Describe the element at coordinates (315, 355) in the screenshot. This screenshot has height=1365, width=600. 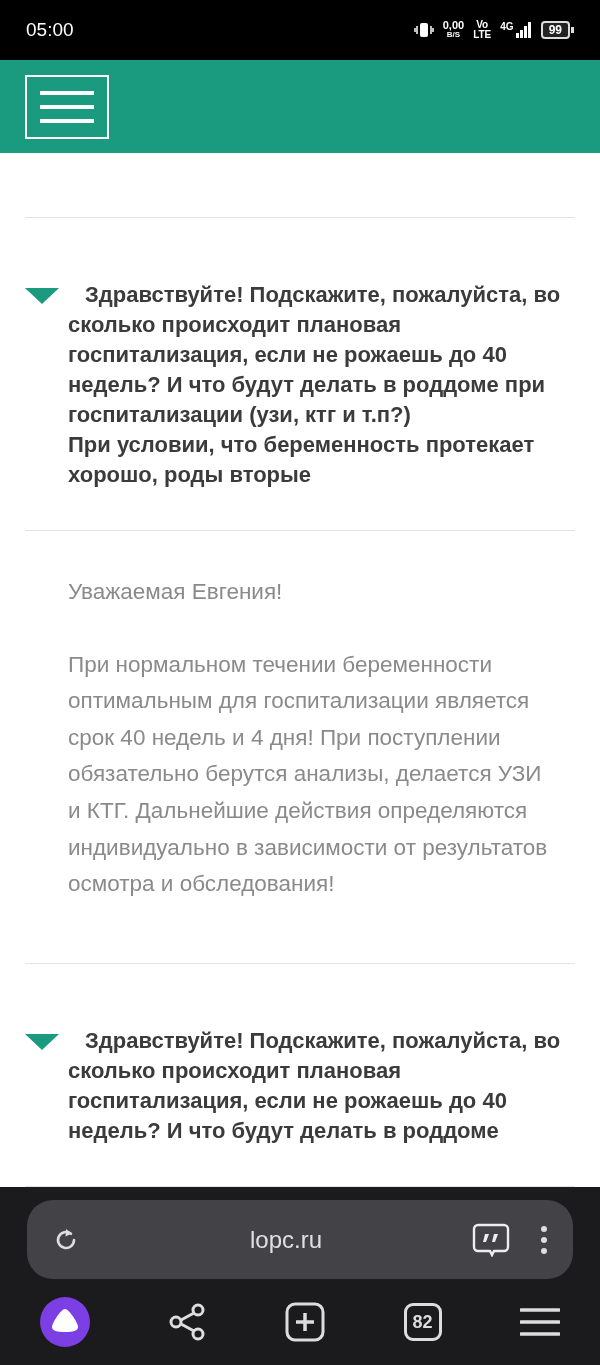
I see `question-text: Здравствуйте! Подскажите, пожалуйста, во сколько происходит плановая госпитализация, если не рожаешь до 40 недель? И что будут делать в роддоме при госпитализации (узи, ктг и т.п?)` at that location.